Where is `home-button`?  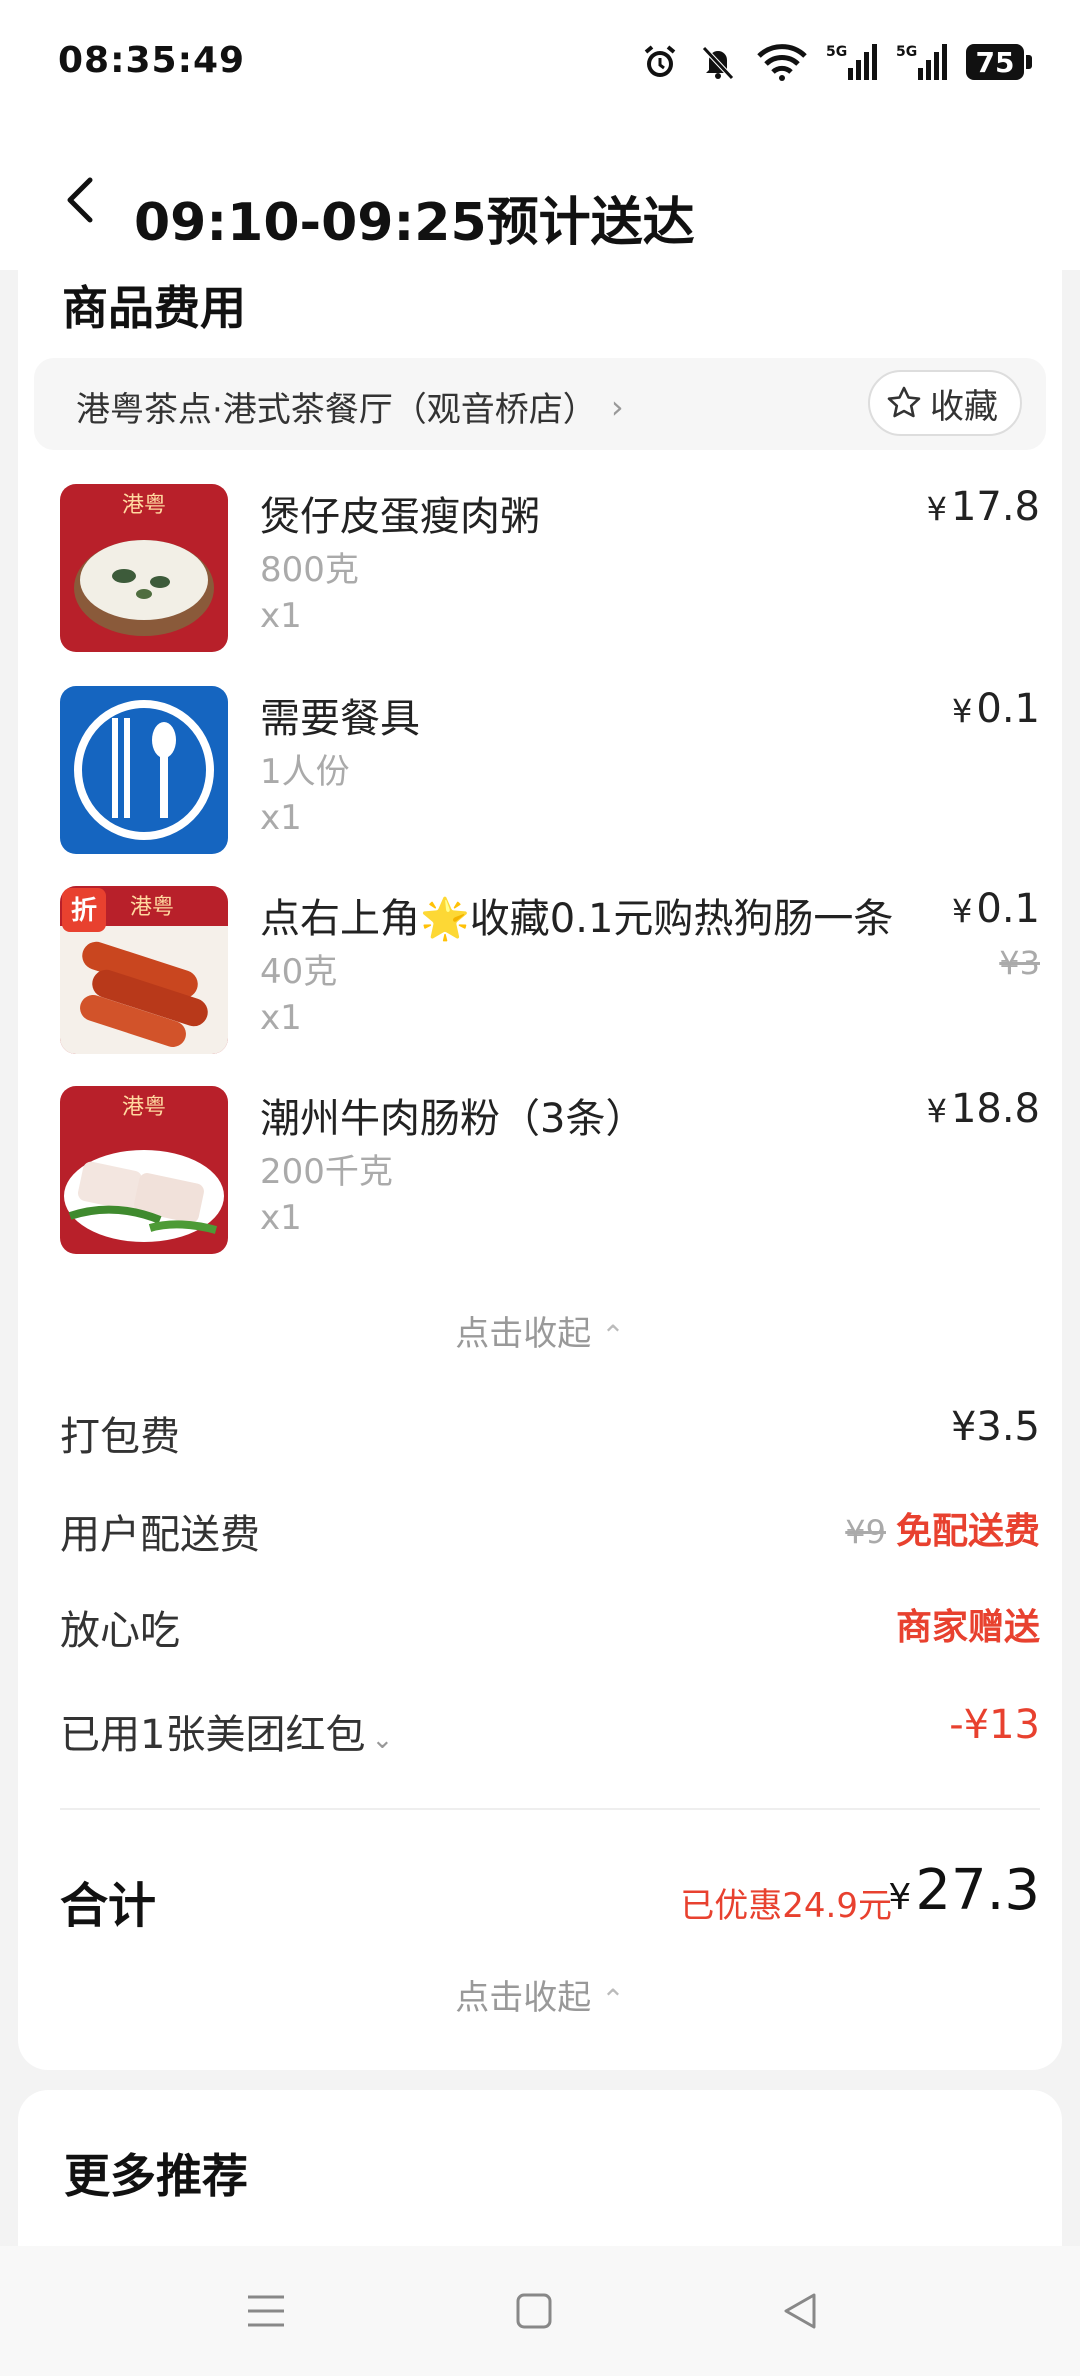
home-button is located at coordinates (534, 2311).